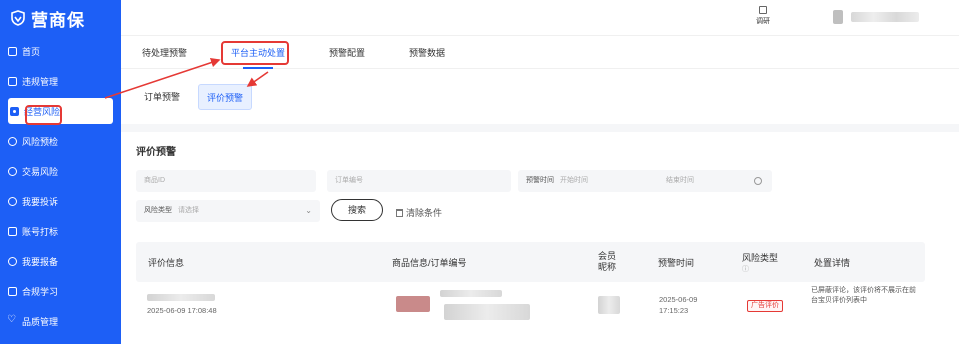 The width and height of the screenshot is (959, 344). I want to click on tab-platform-disposal: 平台主动处置, so click(258, 53).